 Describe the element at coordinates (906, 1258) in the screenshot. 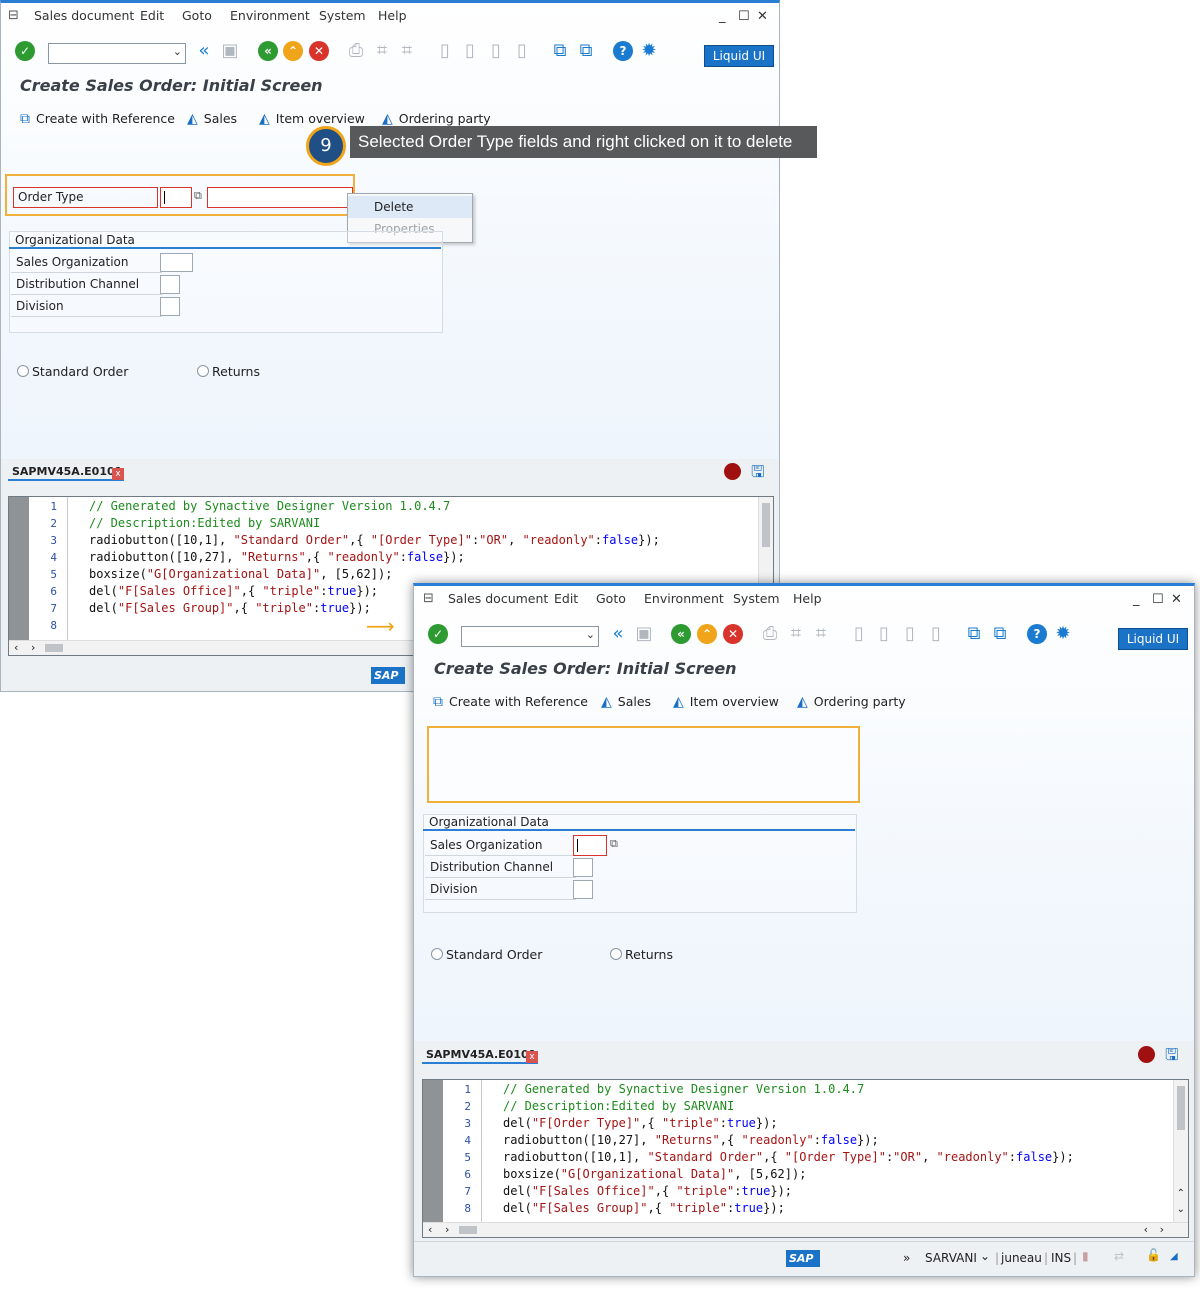

I see `status-nav-icon: »` at that location.